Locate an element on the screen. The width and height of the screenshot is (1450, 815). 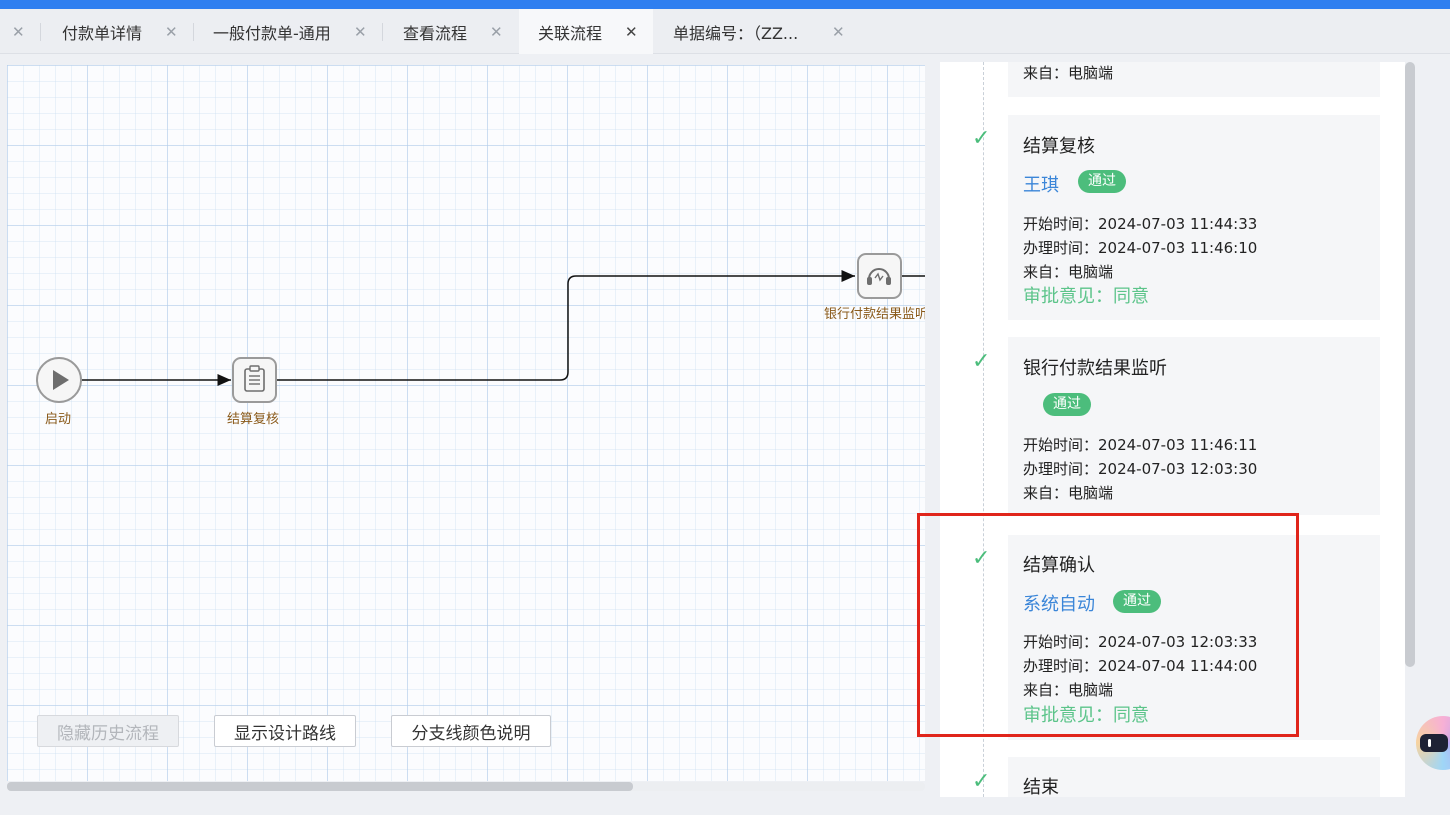
vertical-scrollbar is located at coordinates (1410, 364).